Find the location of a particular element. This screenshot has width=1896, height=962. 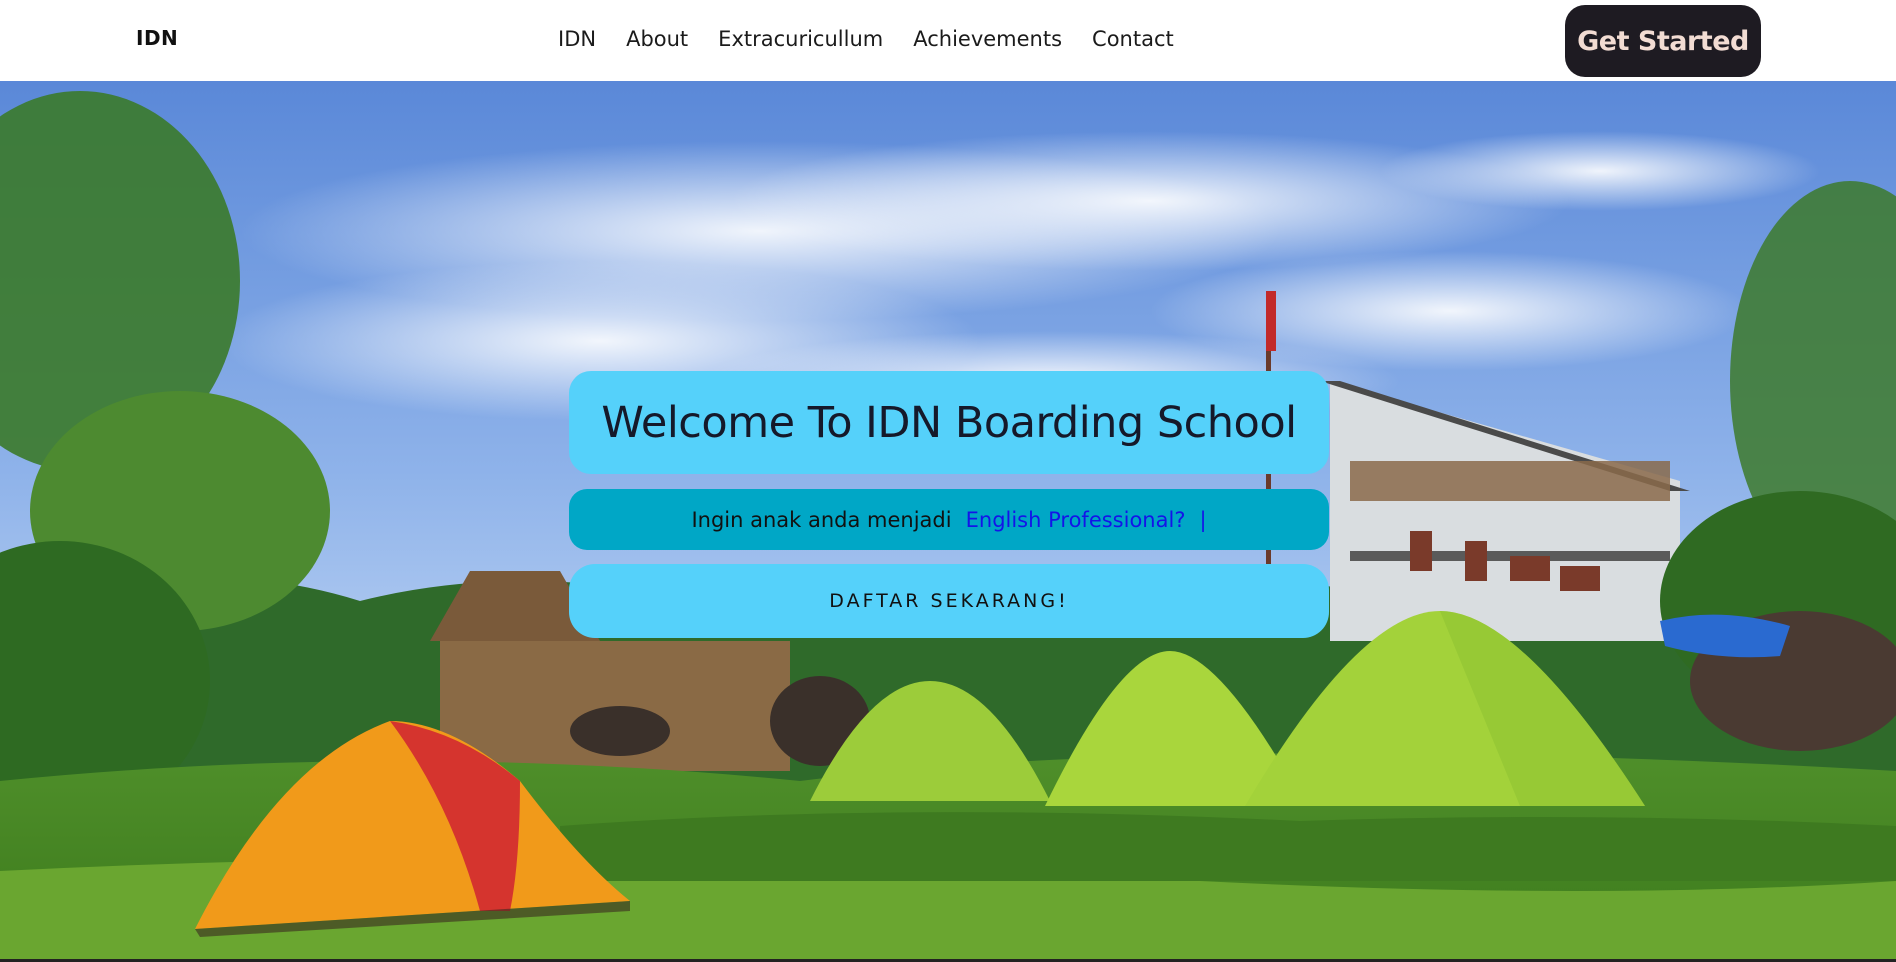

nav-link-extracurricular: Extracuricullum is located at coordinates (800, 39).